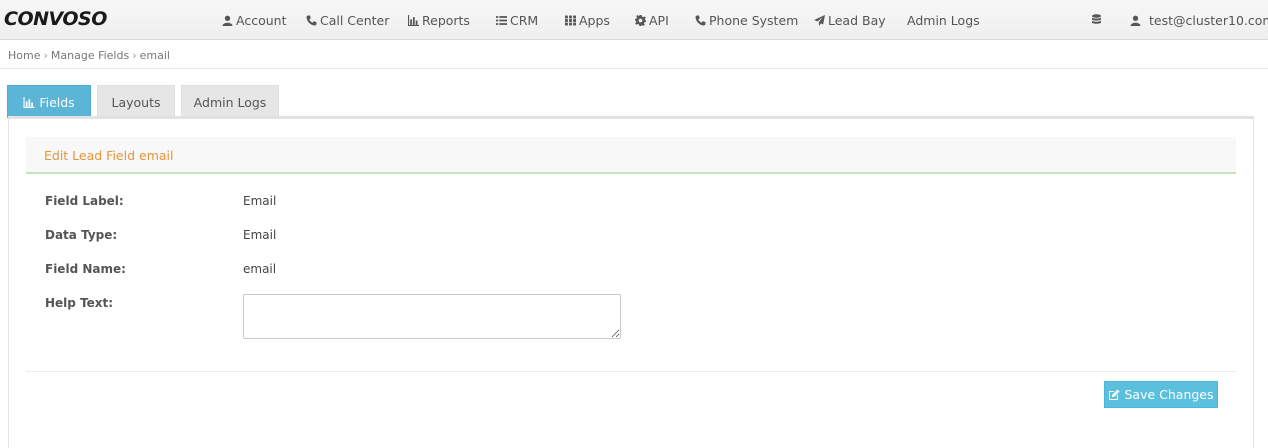 The height and width of the screenshot is (448, 1268). What do you see at coordinates (570, 20) in the screenshot?
I see `grid-icon` at bounding box center [570, 20].